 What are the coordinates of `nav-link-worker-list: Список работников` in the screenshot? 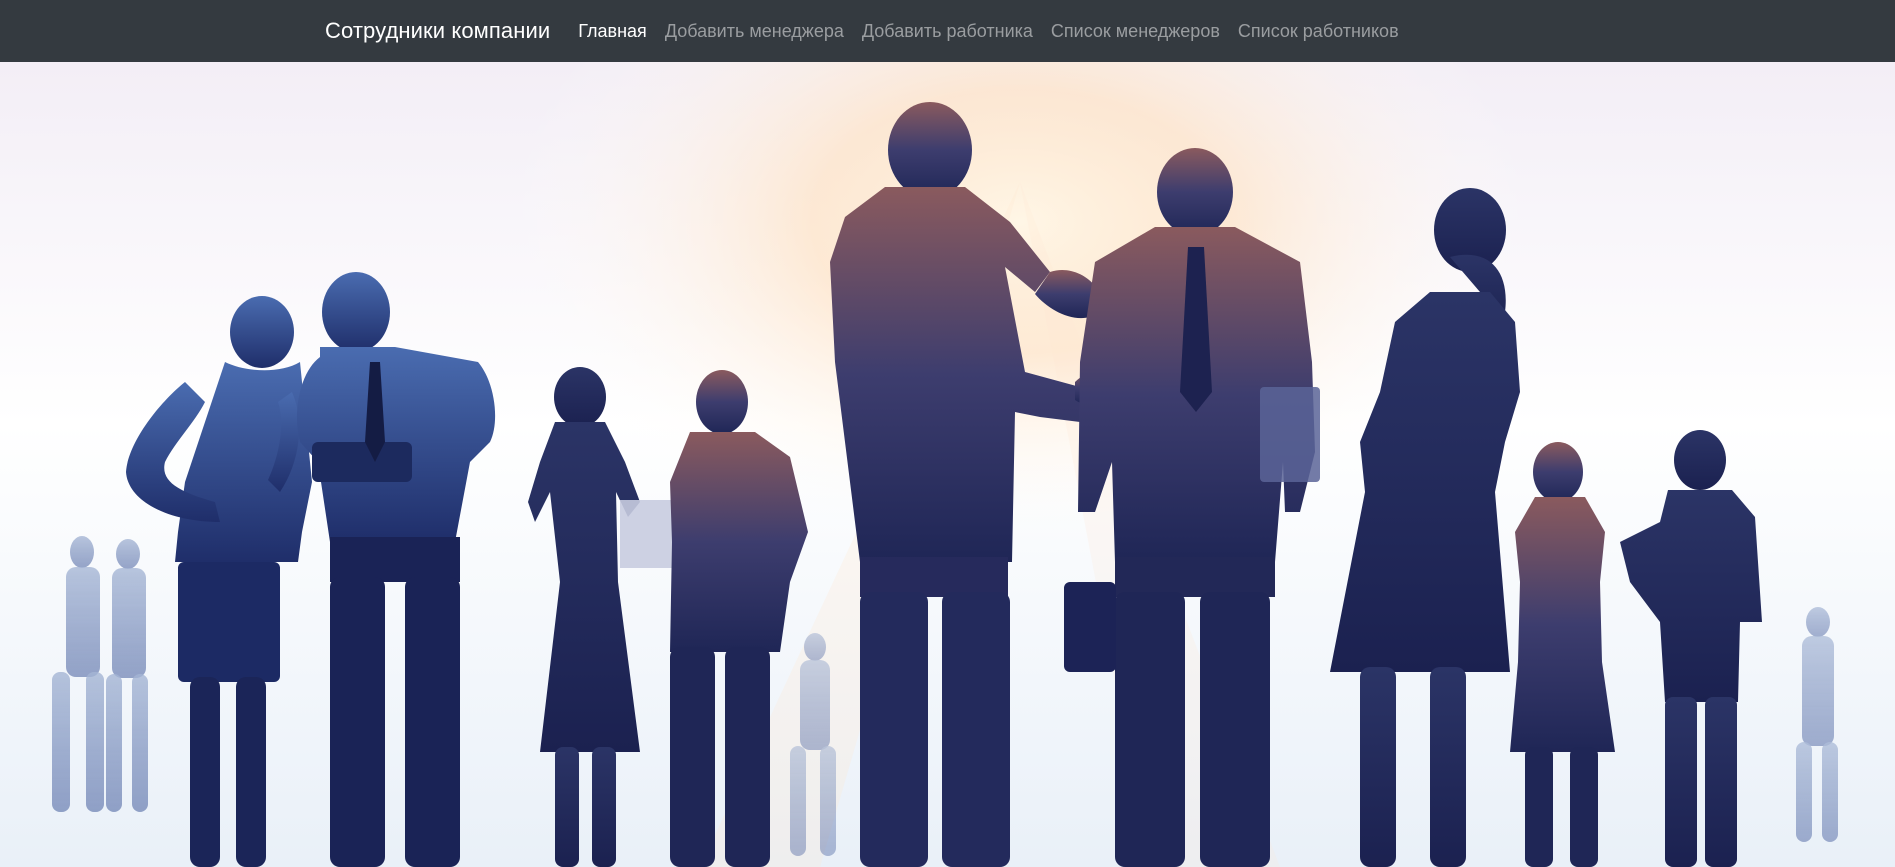 It's located at (1318, 31).